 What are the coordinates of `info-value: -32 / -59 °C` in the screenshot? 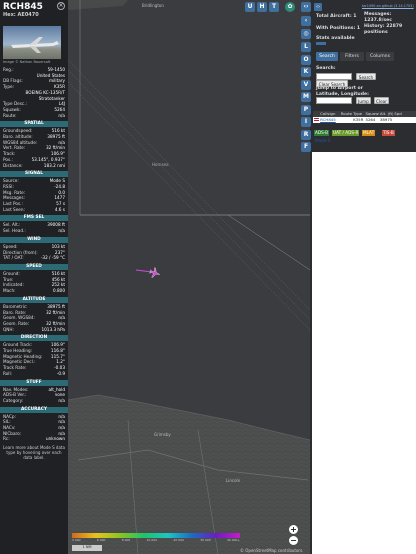 It's located at (52, 258).